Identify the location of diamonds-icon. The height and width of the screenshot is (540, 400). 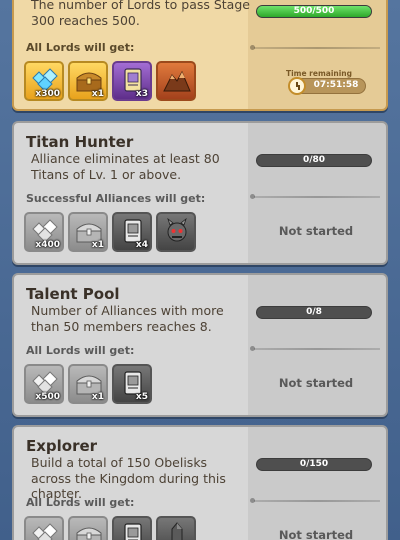
(45, 530).